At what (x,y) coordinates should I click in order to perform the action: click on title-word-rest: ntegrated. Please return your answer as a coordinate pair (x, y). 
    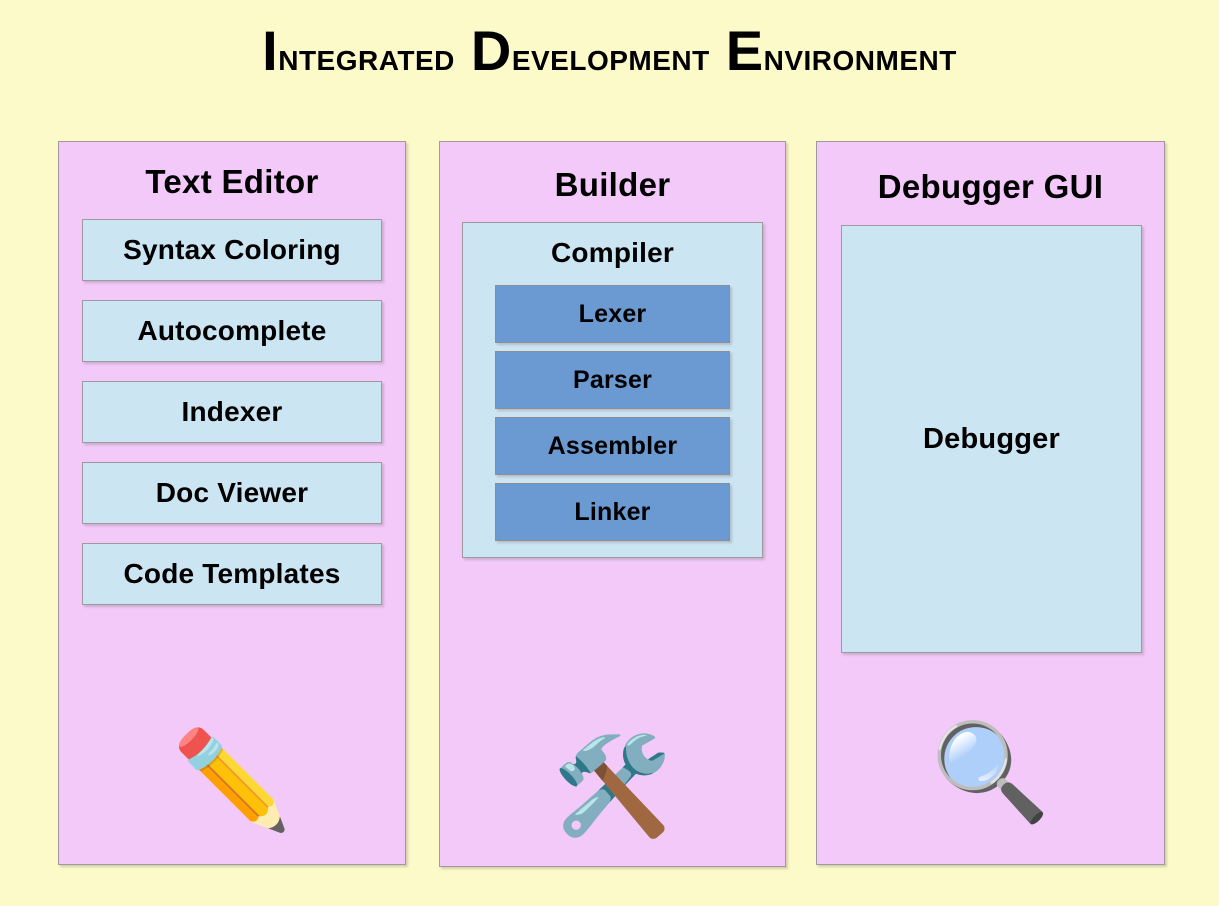
    Looking at the image, I should click on (366, 57).